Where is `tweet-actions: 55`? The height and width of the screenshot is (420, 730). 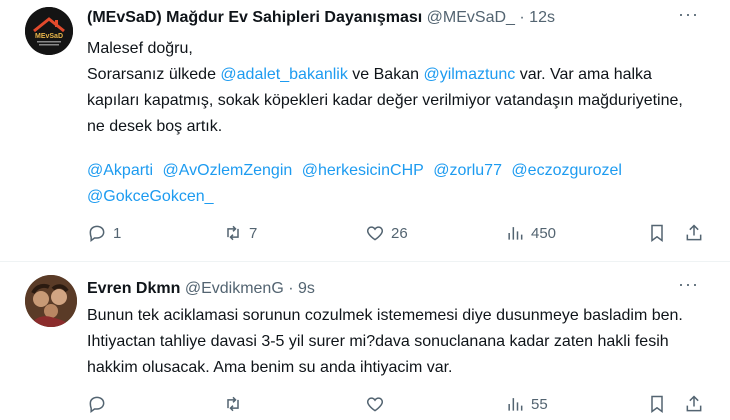
tweet-actions: 55 is located at coordinates (397, 404).